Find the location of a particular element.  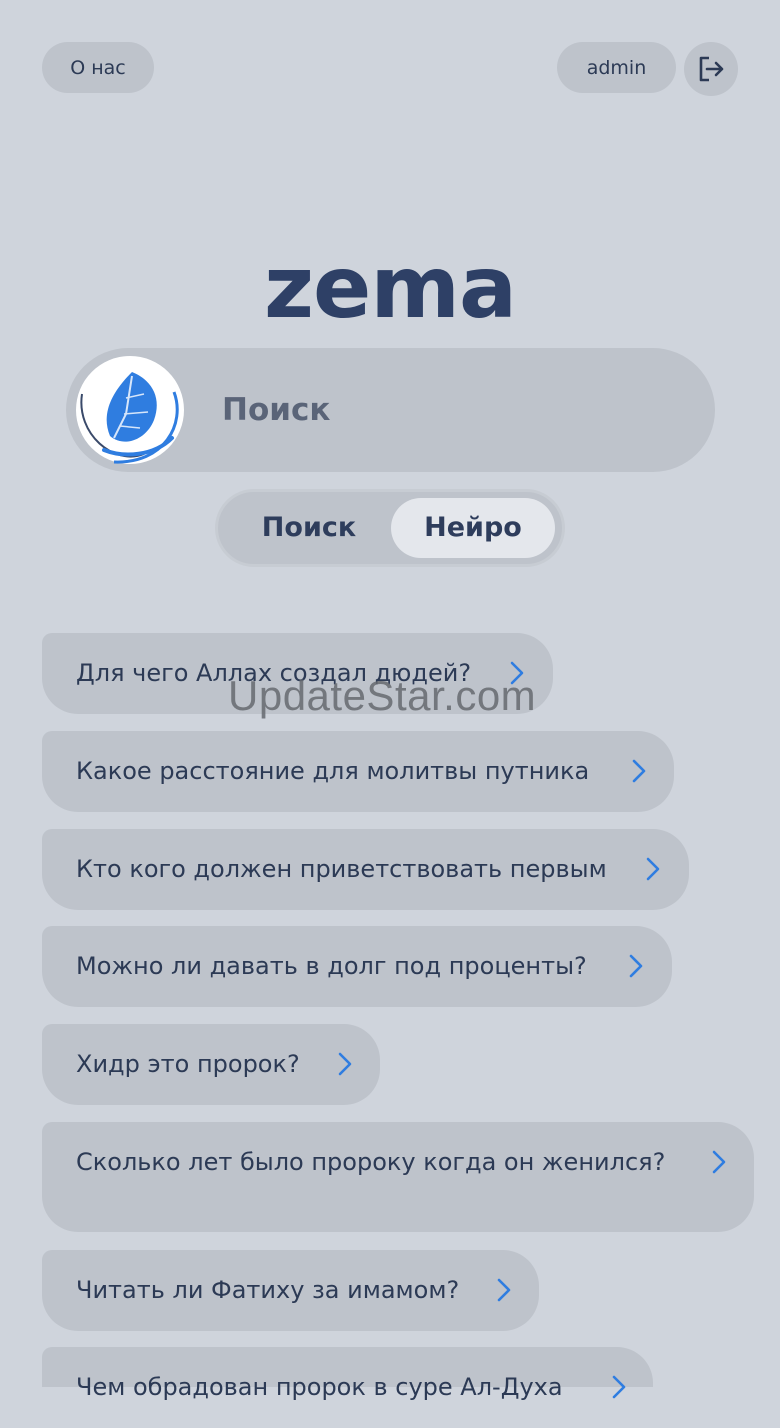

mode-option-neuro: Нейро is located at coordinates (473, 528).